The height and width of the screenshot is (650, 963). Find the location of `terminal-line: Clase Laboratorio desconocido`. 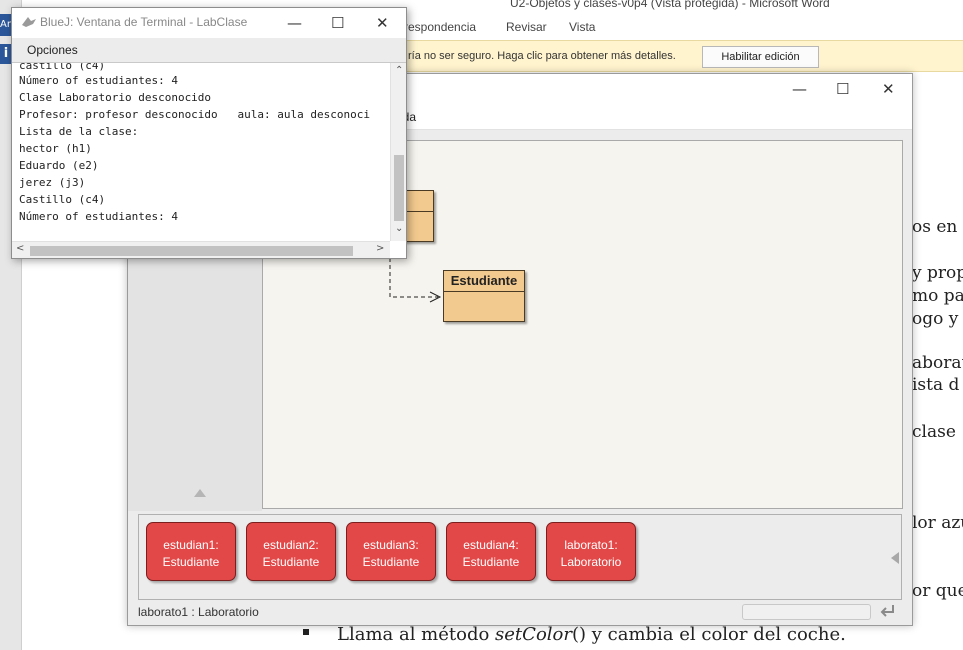

terminal-line: Clase Laboratorio desconocido is located at coordinates (115, 97).